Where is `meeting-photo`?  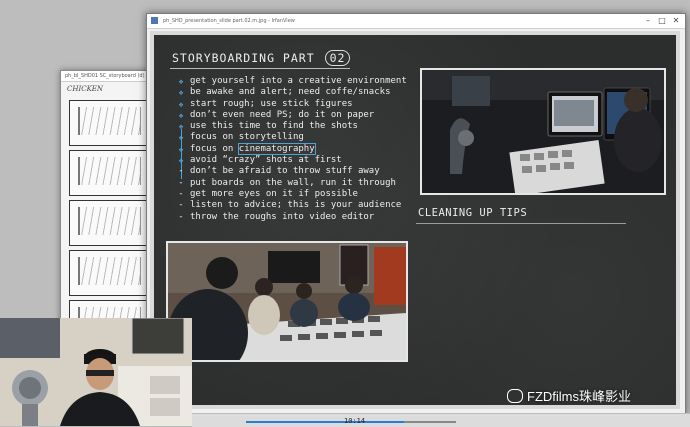
meeting-photo is located at coordinates (287, 301).